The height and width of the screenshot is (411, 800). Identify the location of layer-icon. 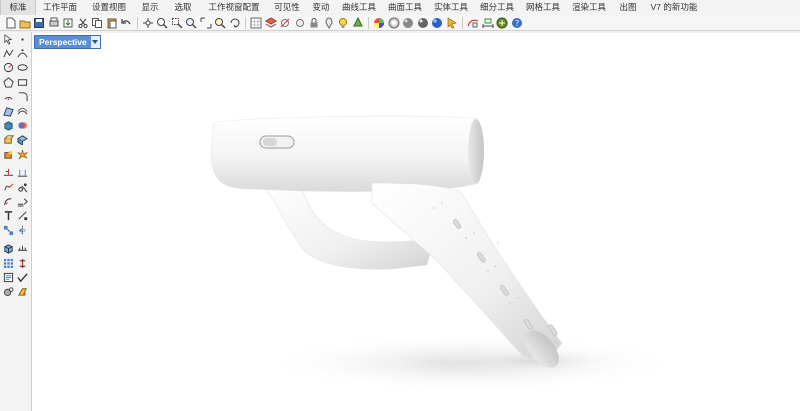
(271, 23).